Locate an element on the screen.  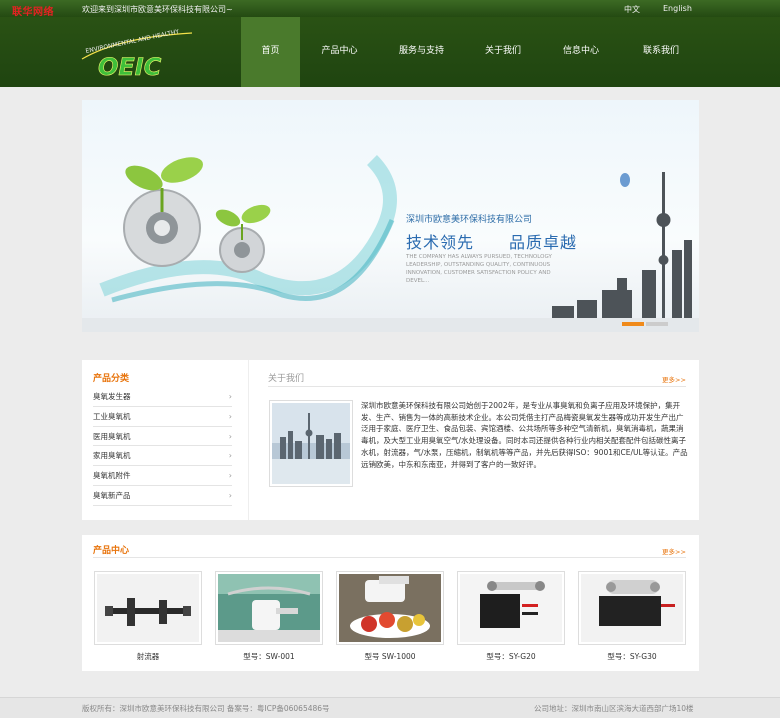
top-bar: 联华网络 欢迎来到深圳市欧意美环保科技有限公司~ 中文 English is located at coordinates (390, 9).